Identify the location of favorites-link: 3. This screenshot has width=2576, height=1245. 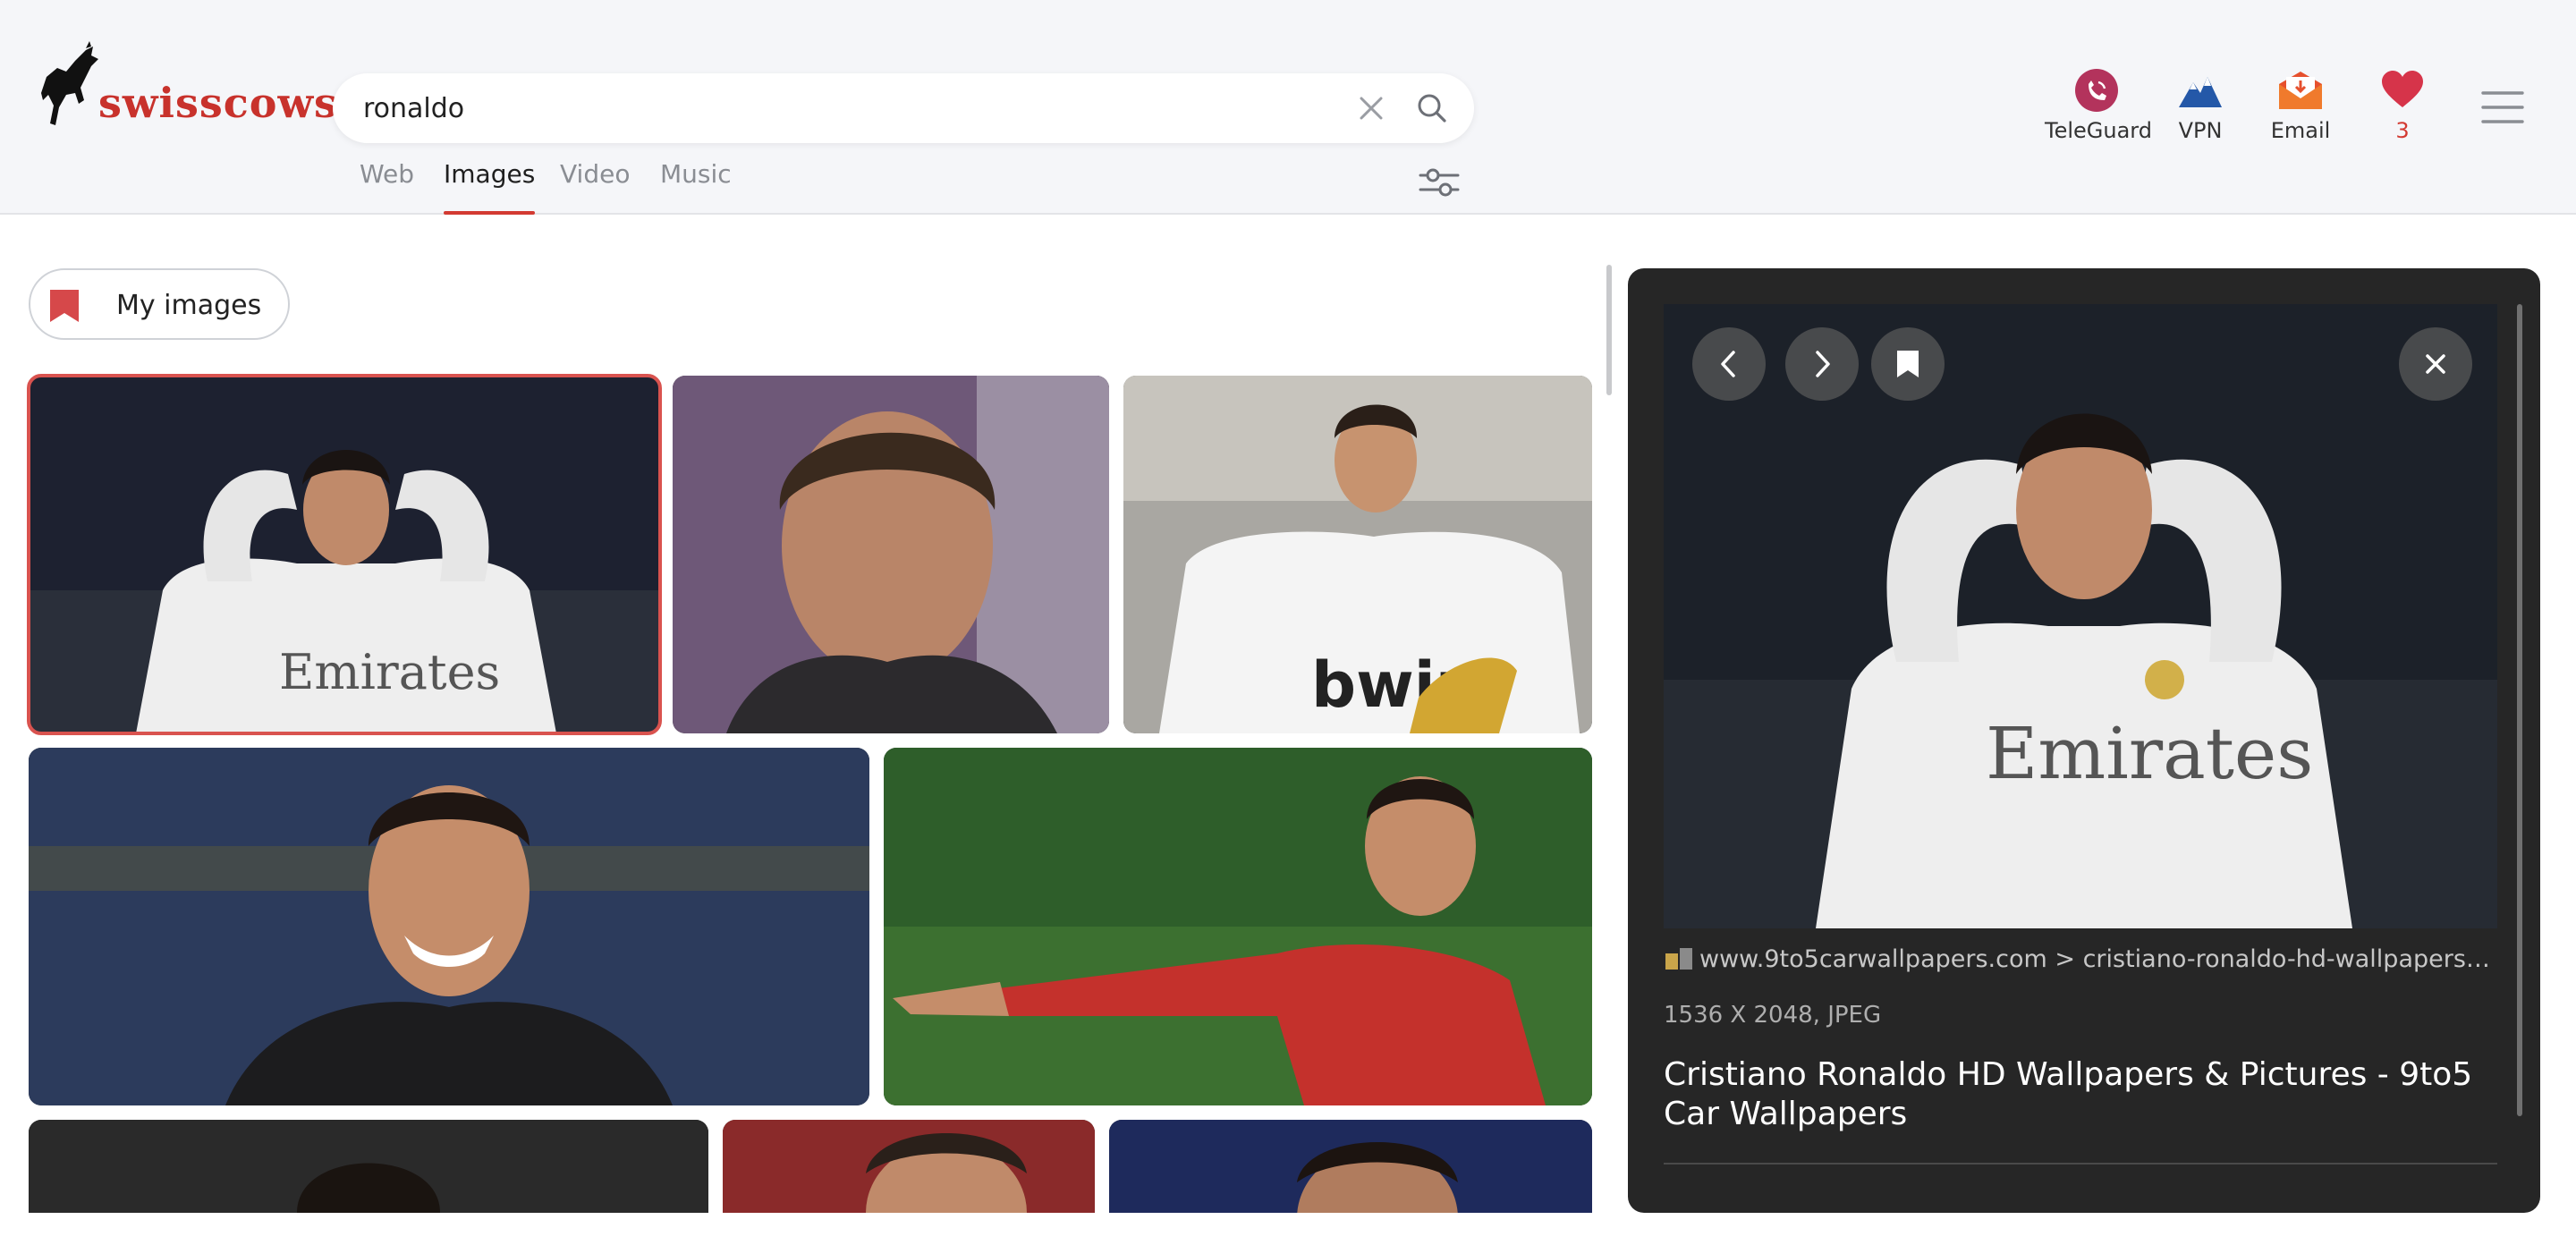
(2402, 108).